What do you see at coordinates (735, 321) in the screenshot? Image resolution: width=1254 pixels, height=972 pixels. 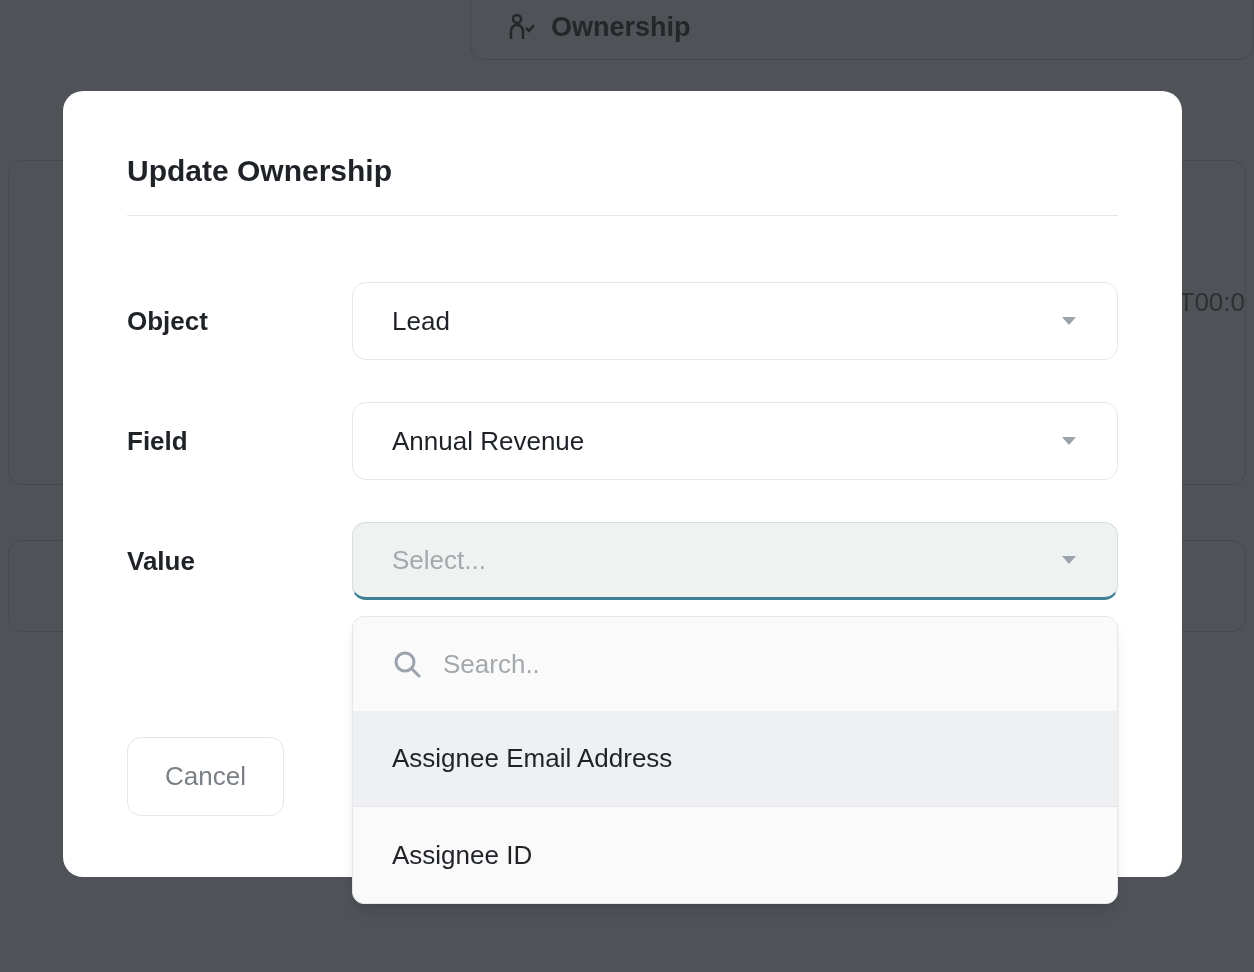 I see `select-field: Lead` at bounding box center [735, 321].